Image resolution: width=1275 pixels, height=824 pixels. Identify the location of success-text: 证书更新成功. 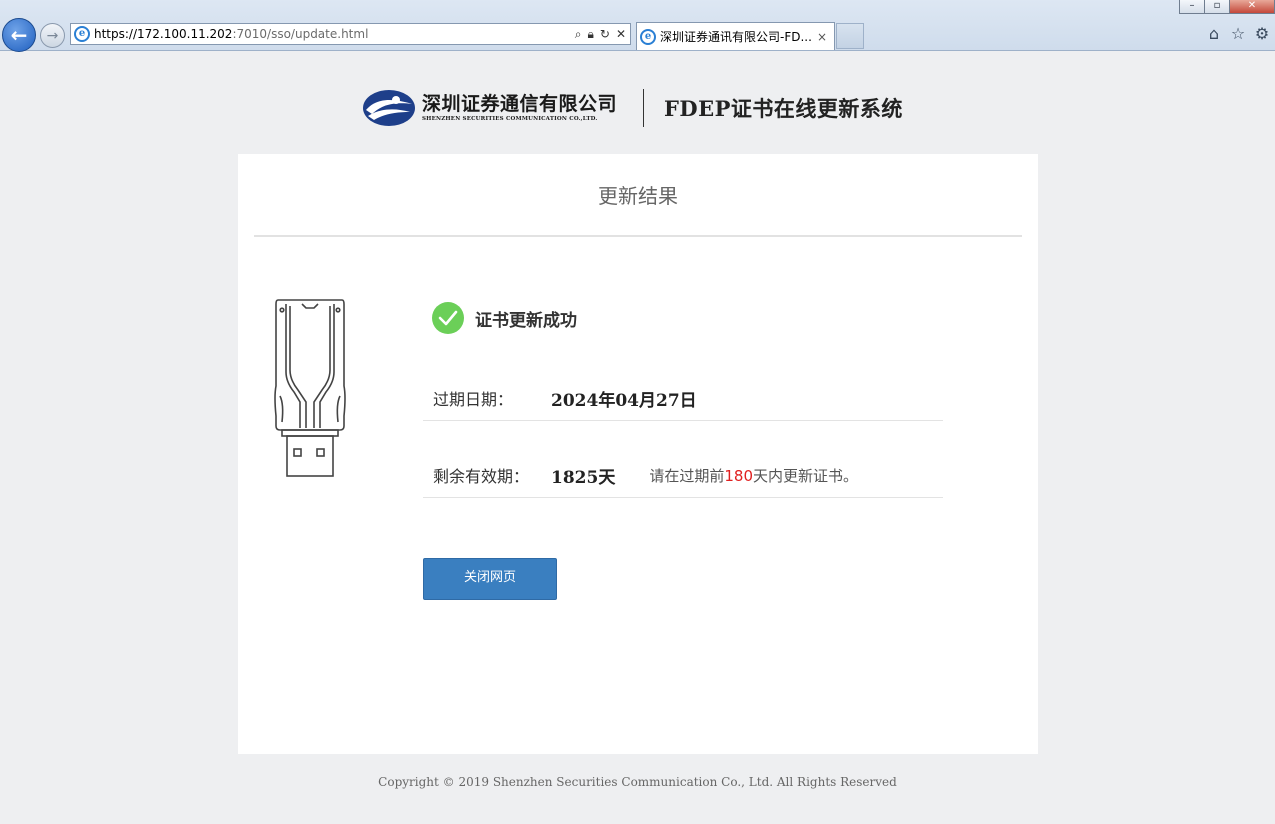
(526, 320).